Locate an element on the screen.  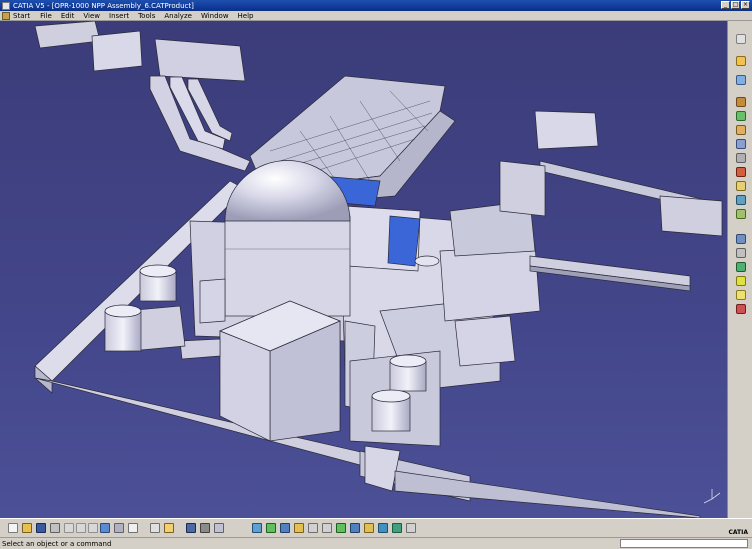
light-icon is located at coordinates (741, 295).